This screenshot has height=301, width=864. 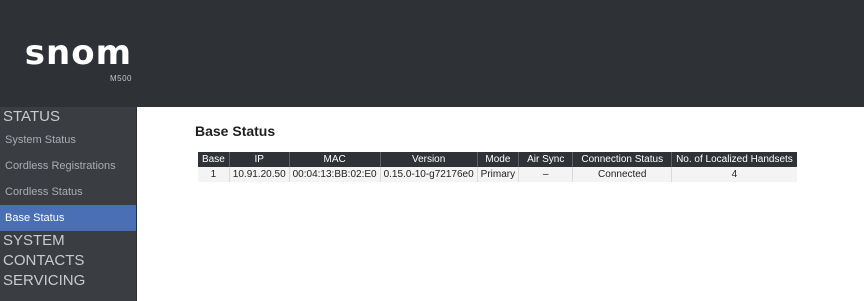 I want to click on cell-air-sync: –, so click(x=546, y=174).